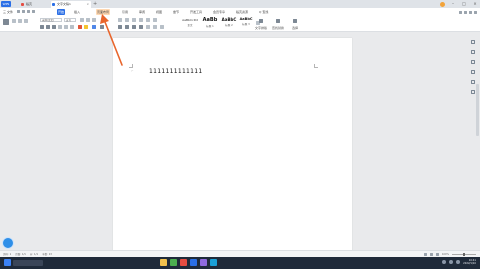 This screenshot has width=480, height=269. What do you see at coordinates (26, 21) in the screenshot?
I see `format-painter-icon` at bounding box center [26, 21].